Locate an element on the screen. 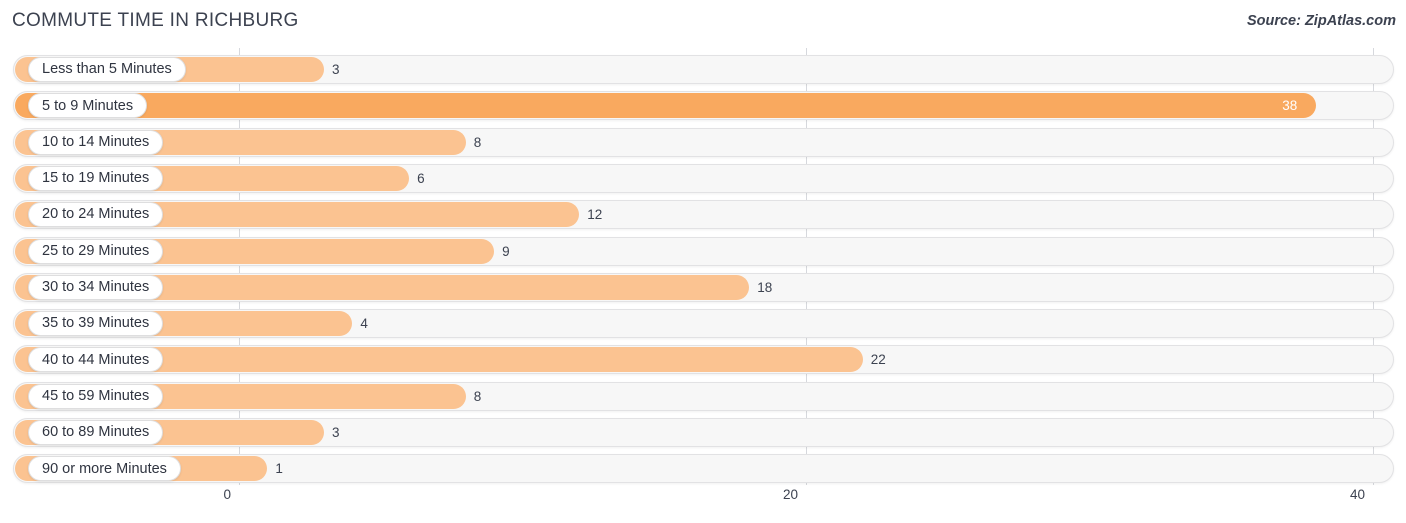  bar-label-text: 10 to 14 Minutes is located at coordinates (96, 141).